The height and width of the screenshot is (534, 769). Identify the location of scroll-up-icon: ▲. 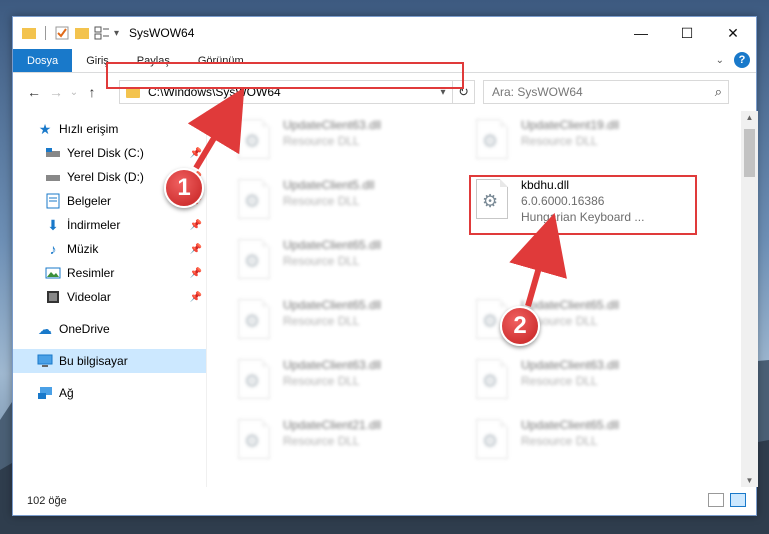
(749, 117).